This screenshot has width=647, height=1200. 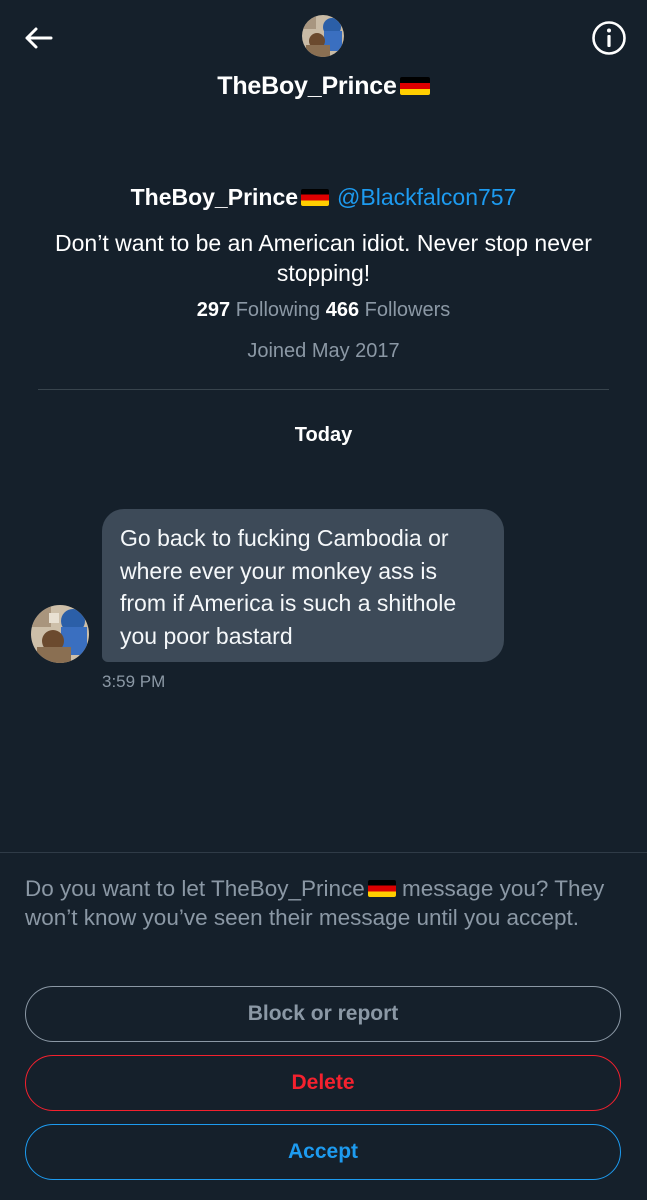 What do you see at coordinates (323, 310) in the screenshot?
I see `profile-stats: 297 Following 466 Followers` at bounding box center [323, 310].